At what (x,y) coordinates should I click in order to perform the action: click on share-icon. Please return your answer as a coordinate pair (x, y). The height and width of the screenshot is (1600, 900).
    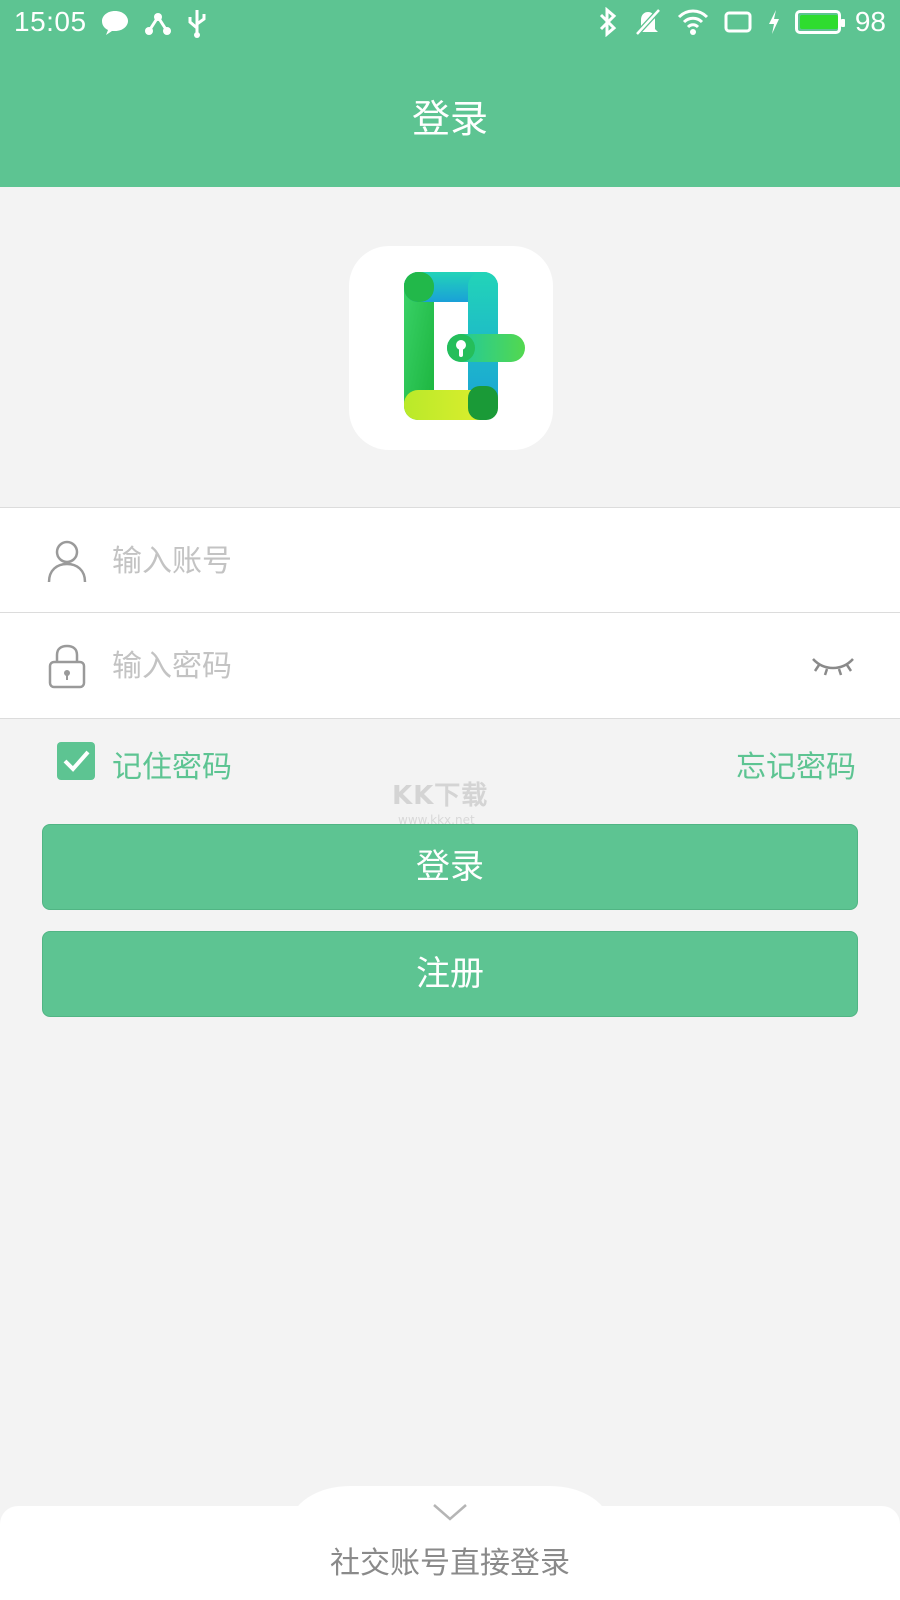
    Looking at the image, I should click on (158, 24).